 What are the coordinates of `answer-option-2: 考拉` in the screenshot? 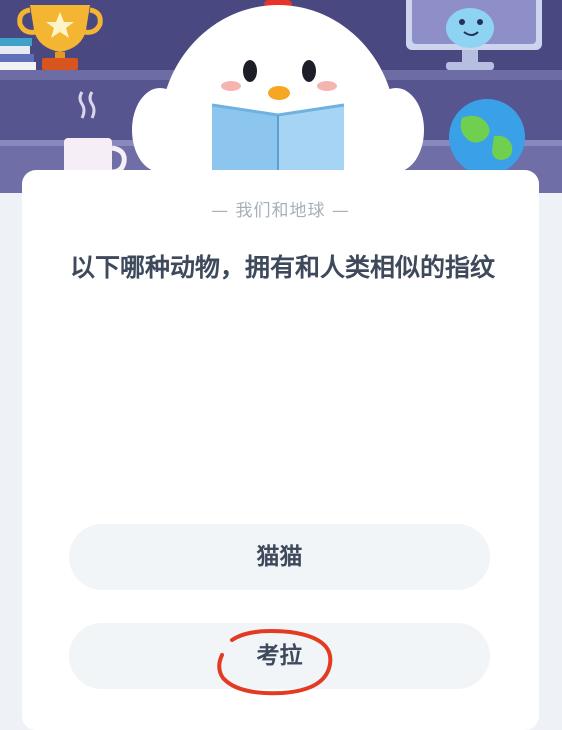 It's located at (279, 656).